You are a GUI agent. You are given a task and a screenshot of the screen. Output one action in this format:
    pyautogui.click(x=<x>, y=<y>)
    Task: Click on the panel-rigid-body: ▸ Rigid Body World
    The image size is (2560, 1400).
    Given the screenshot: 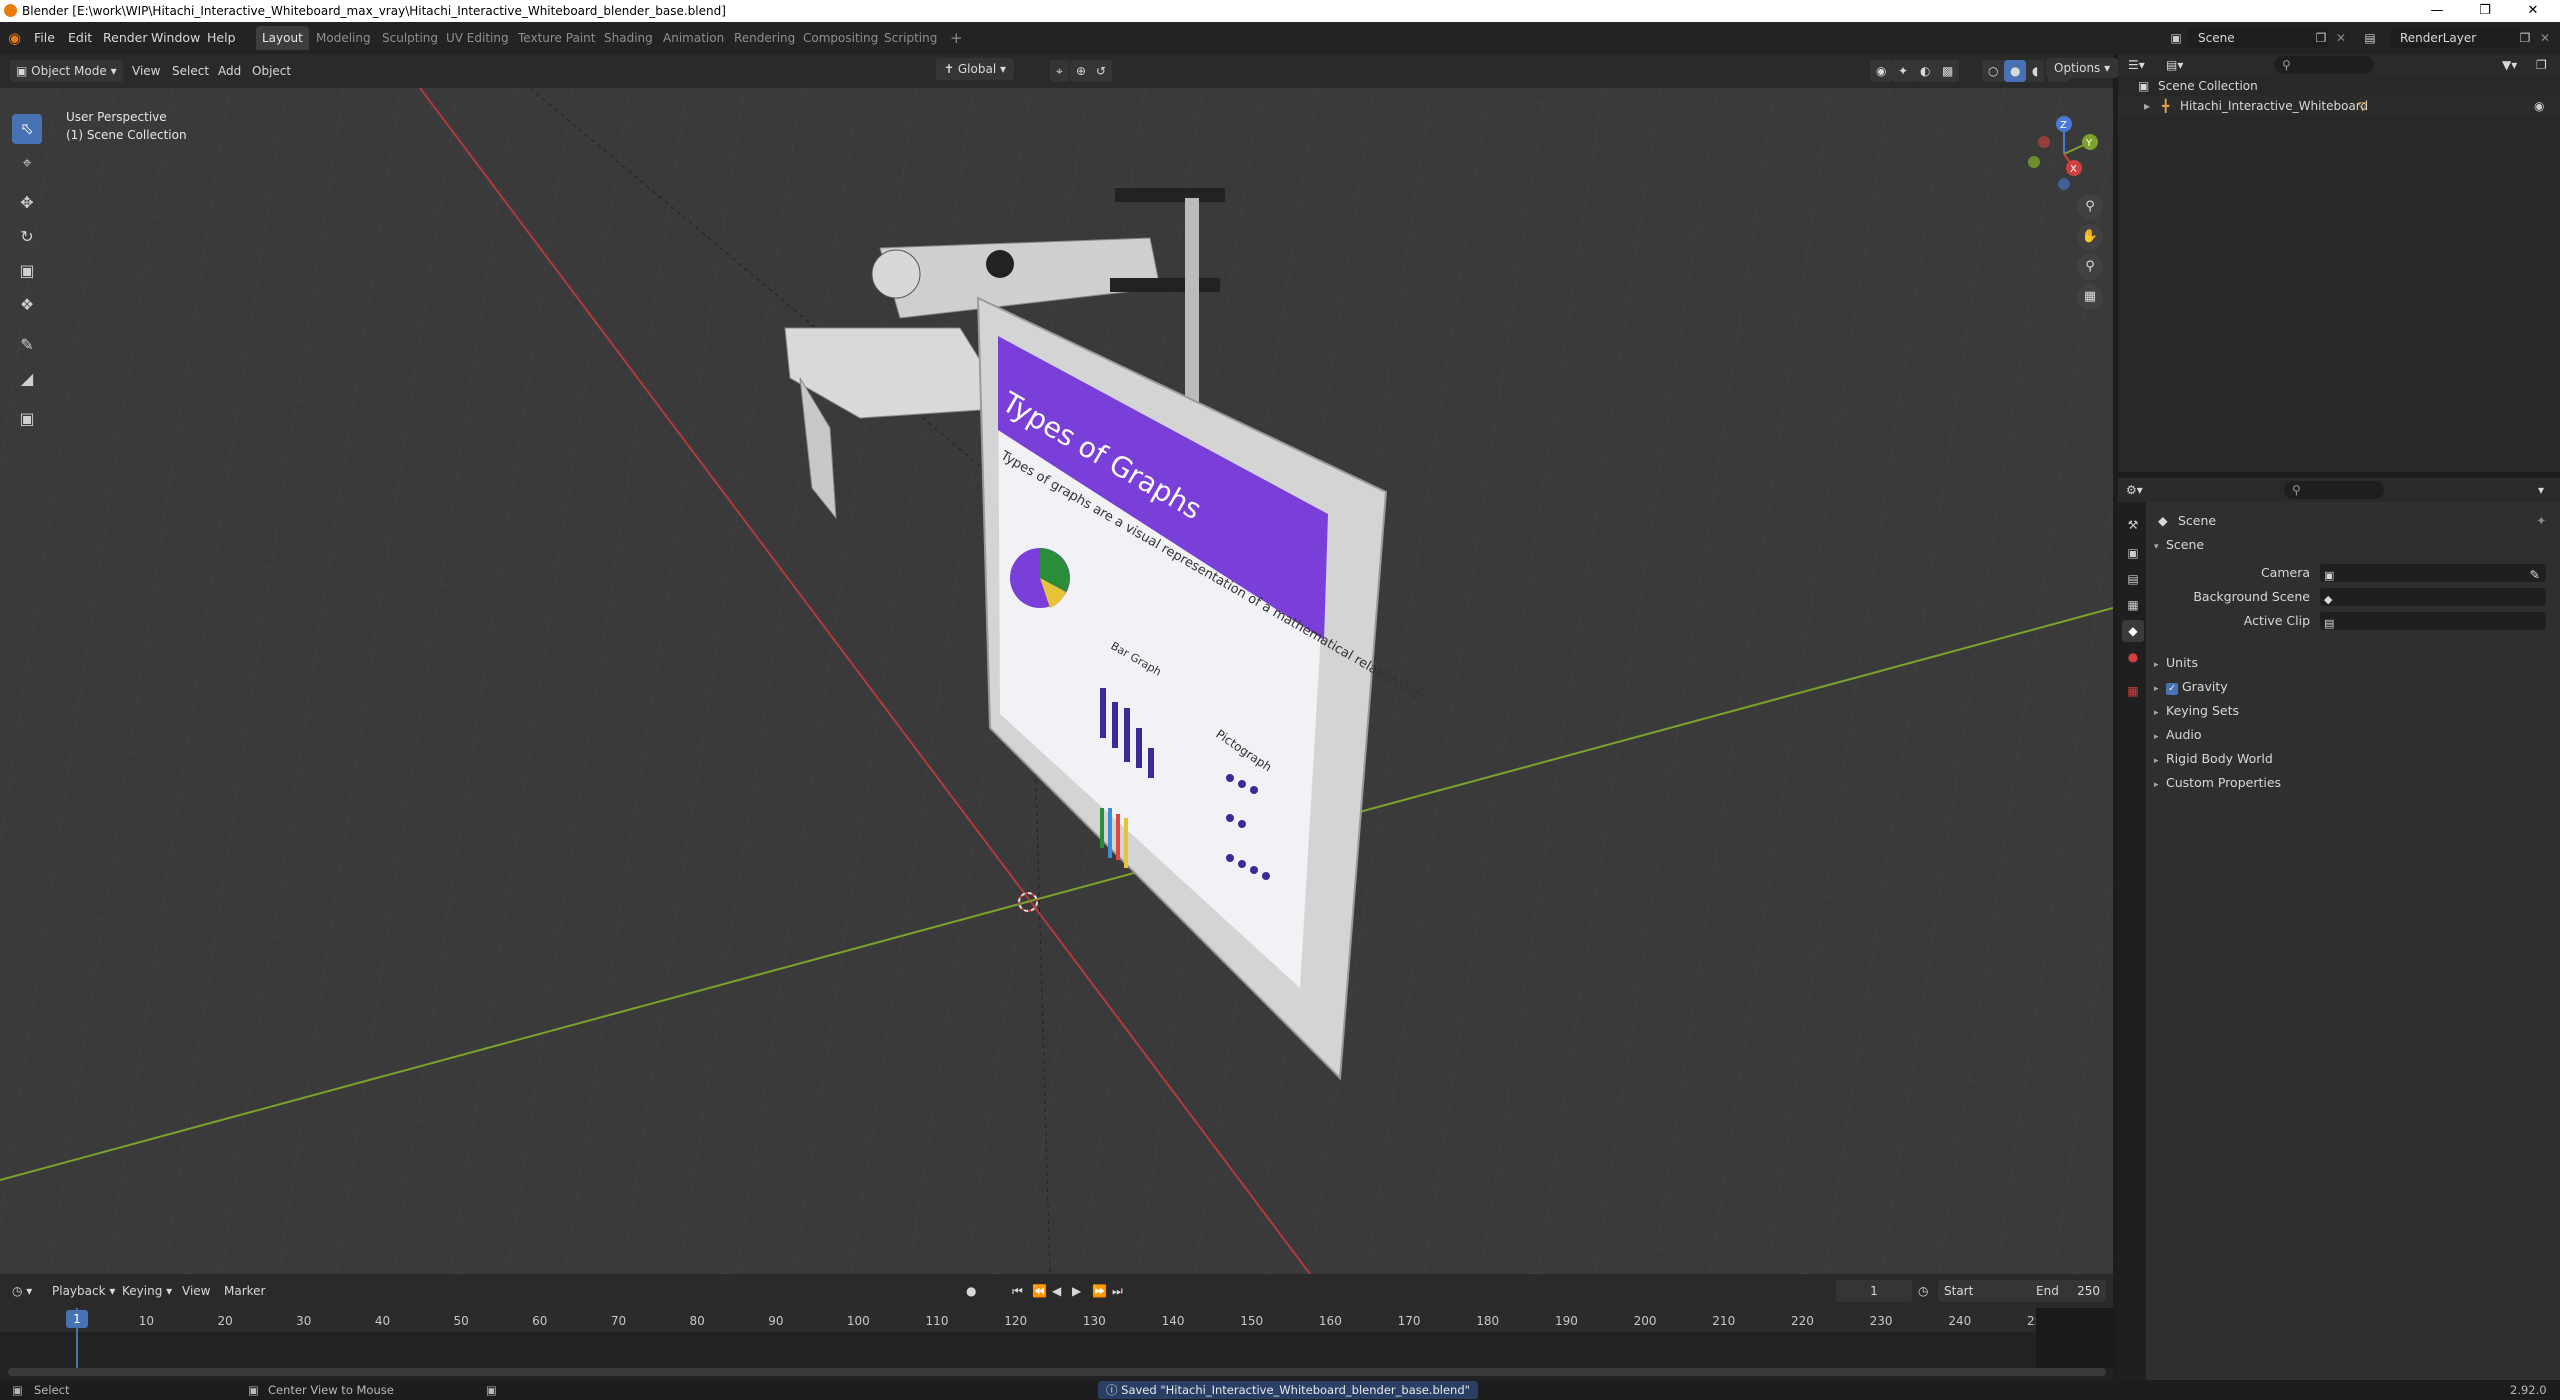 What is the action you would take?
    pyautogui.click(x=2353, y=759)
    